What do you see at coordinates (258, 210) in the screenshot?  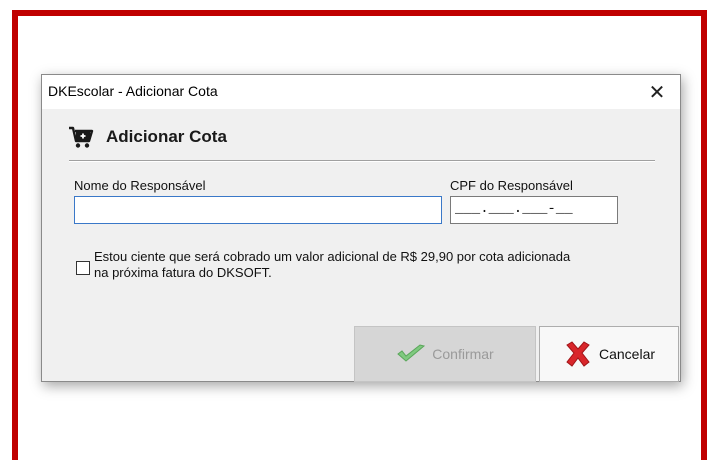 I see `nome-responsavel-input` at bounding box center [258, 210].